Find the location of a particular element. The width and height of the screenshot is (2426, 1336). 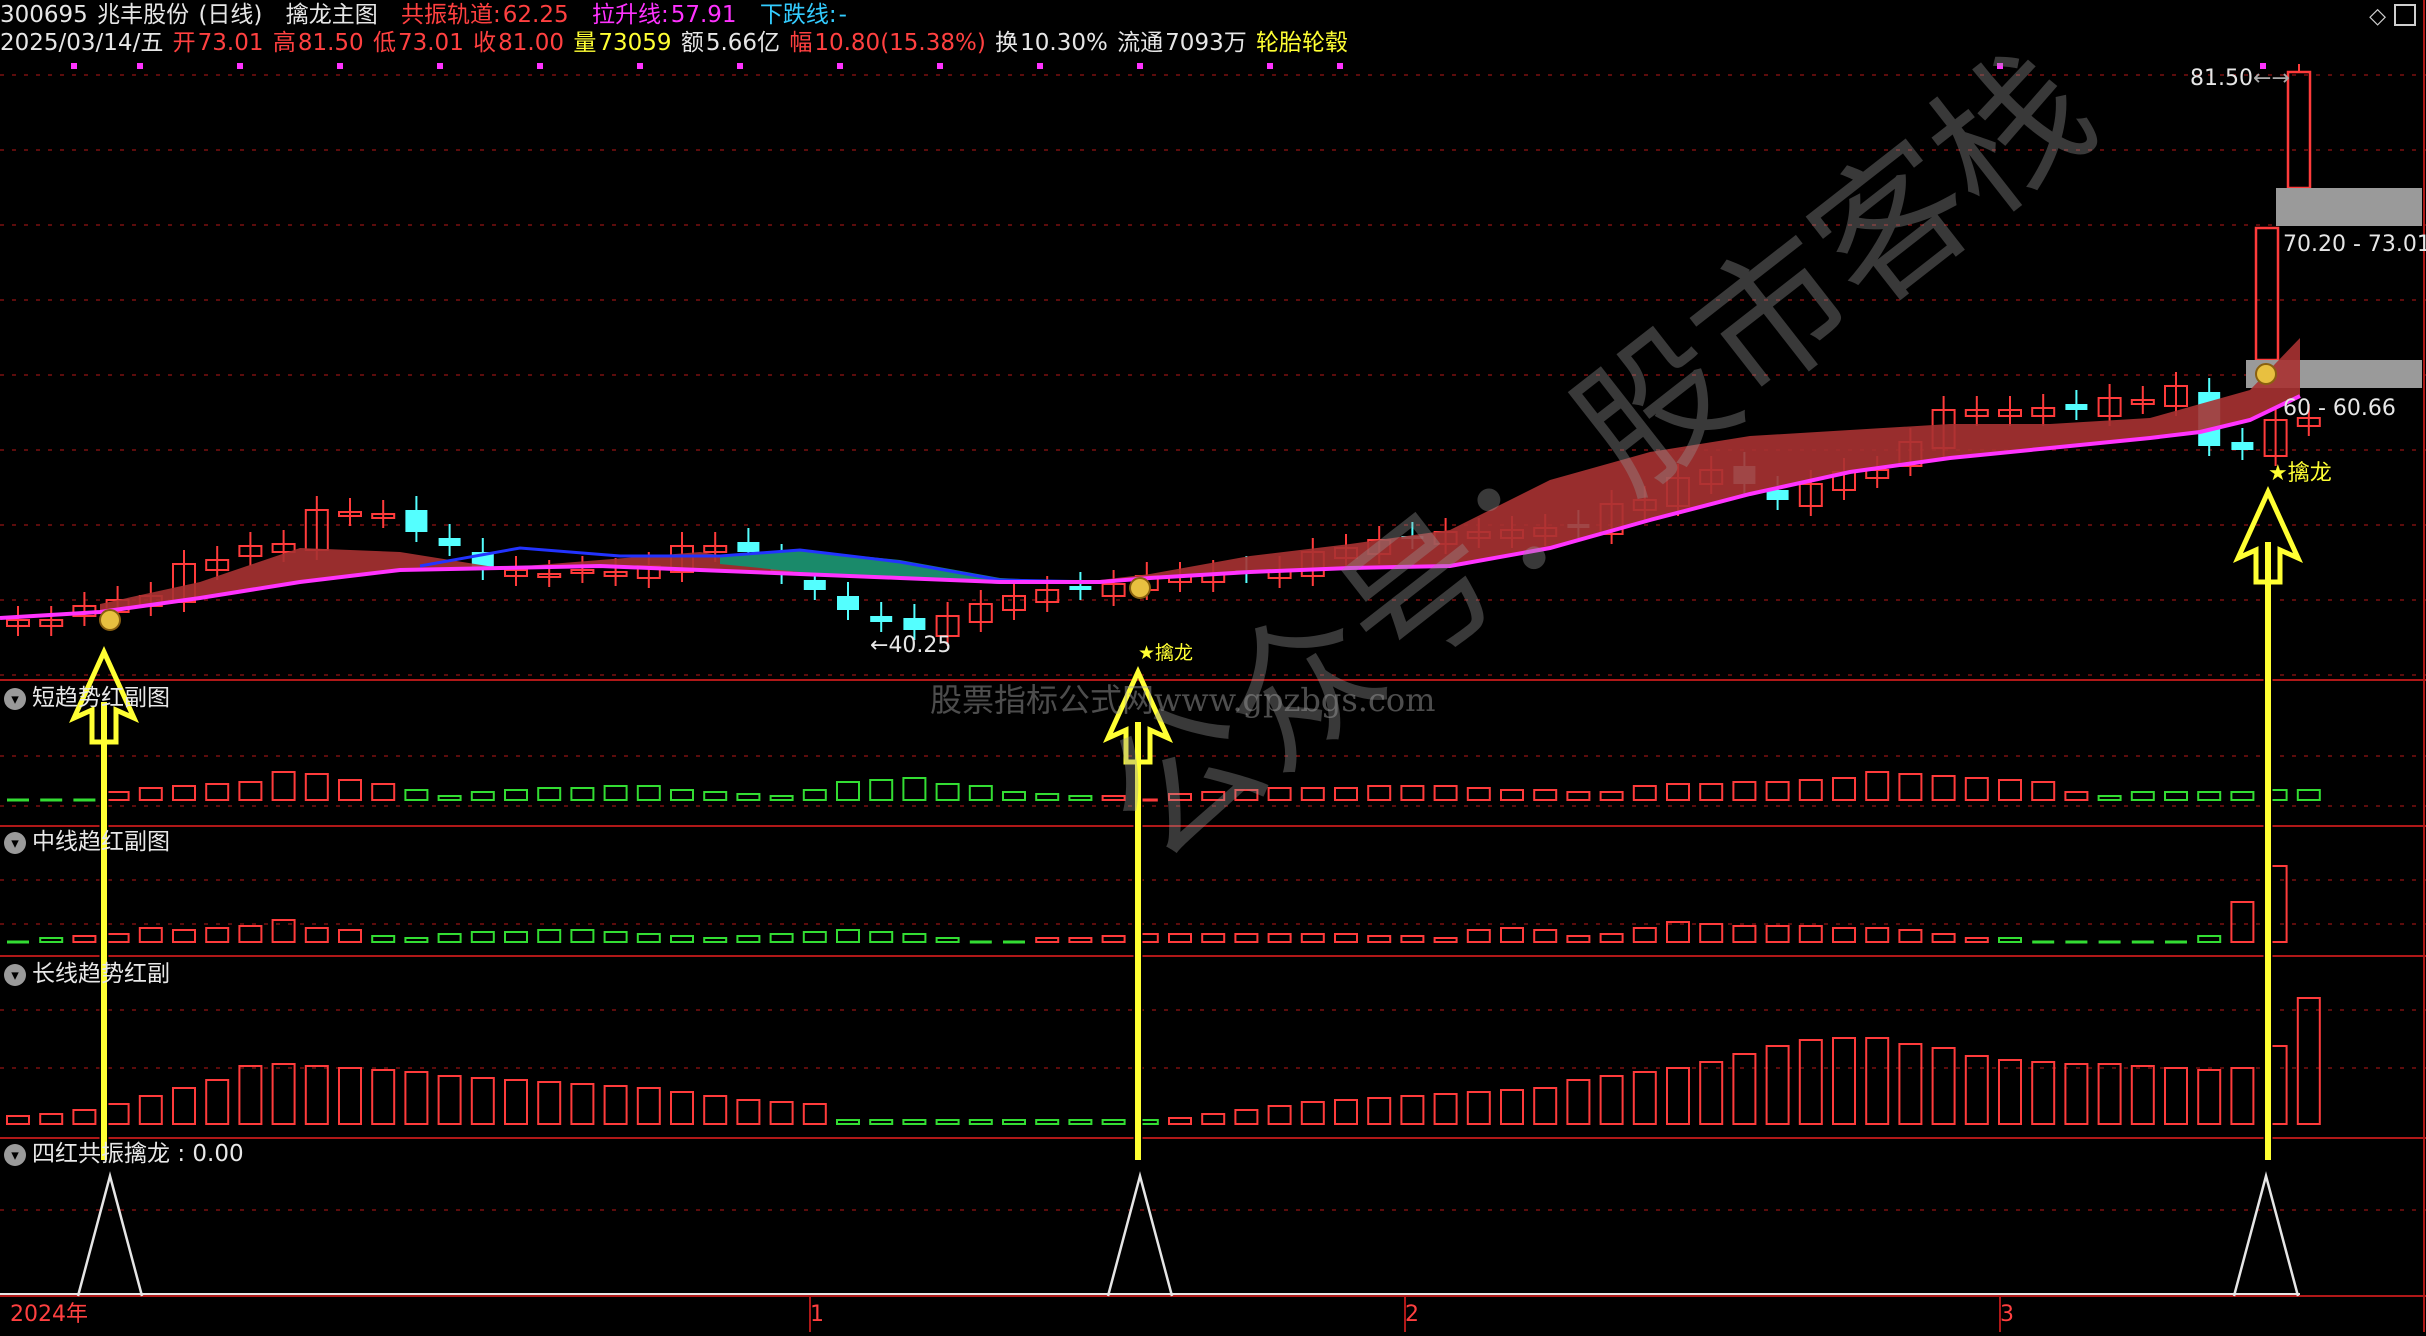

template-name: 擒龙主图 is located at coordinates (332, 15).